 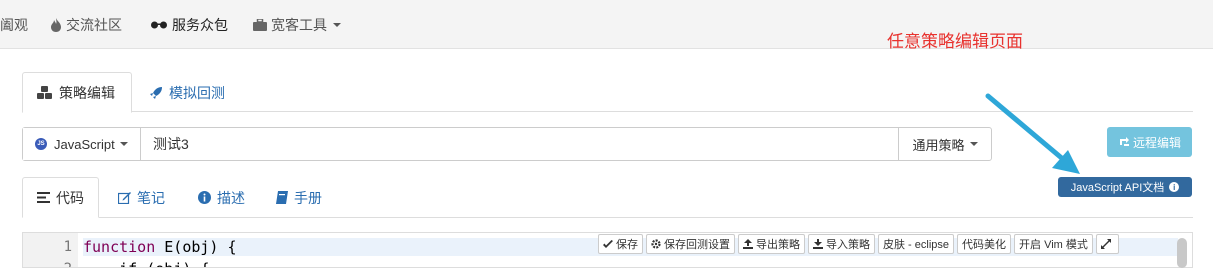 I want to click on retweet-icon, so click(x=1124, y=141).